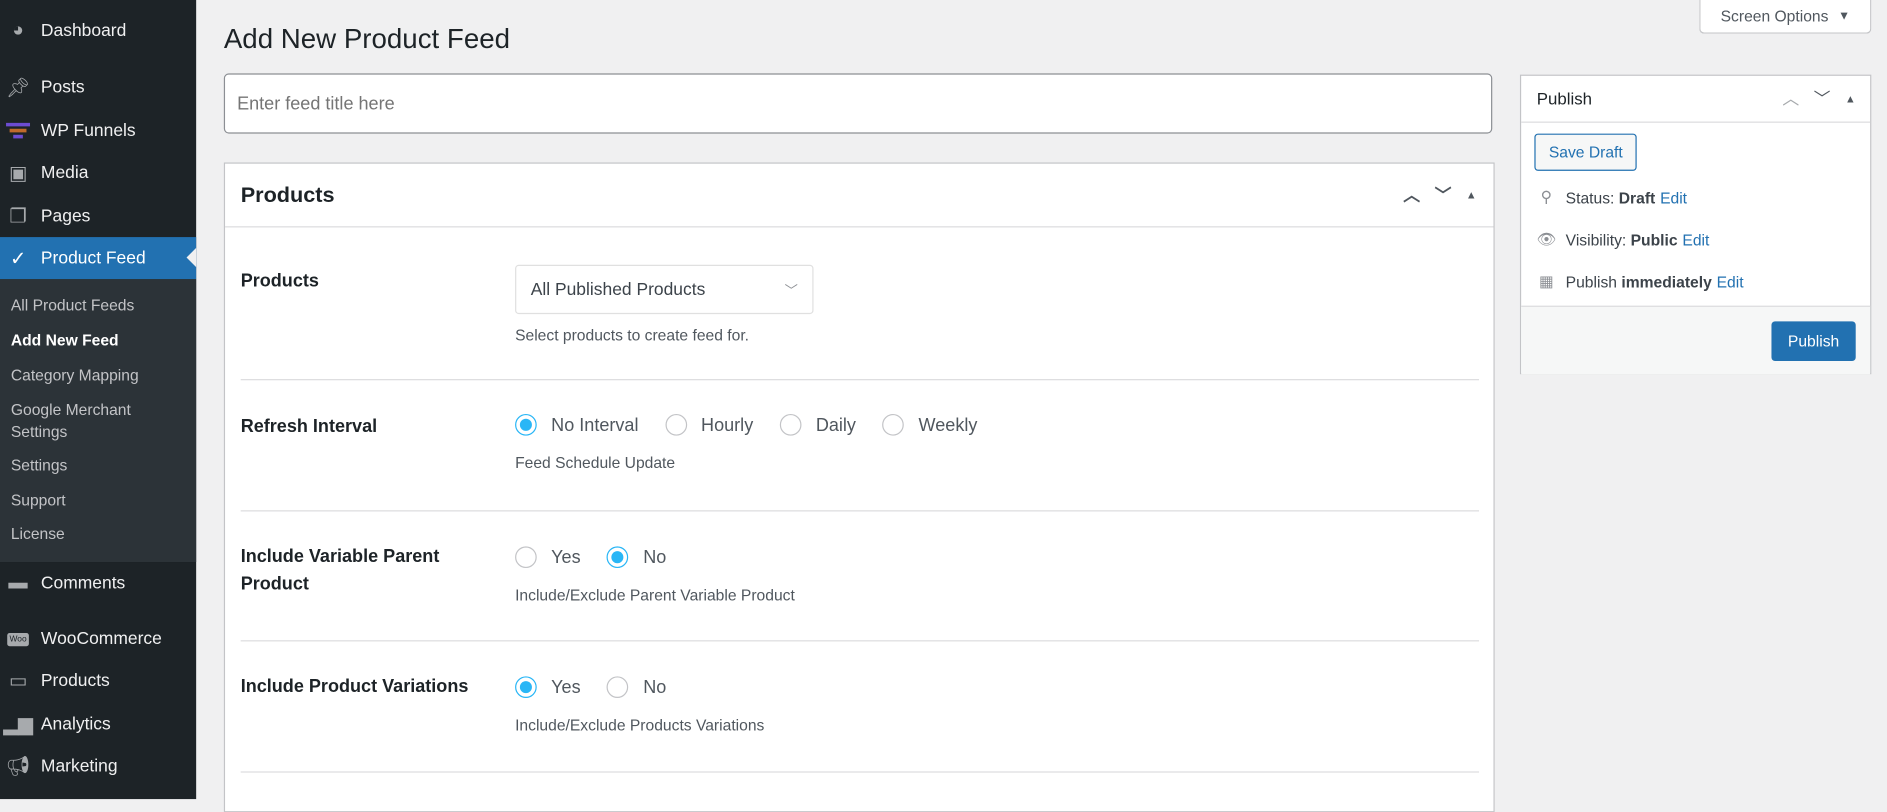  I want to click on menu-analytics: ▂▆ Analytics, so click(98, 724).